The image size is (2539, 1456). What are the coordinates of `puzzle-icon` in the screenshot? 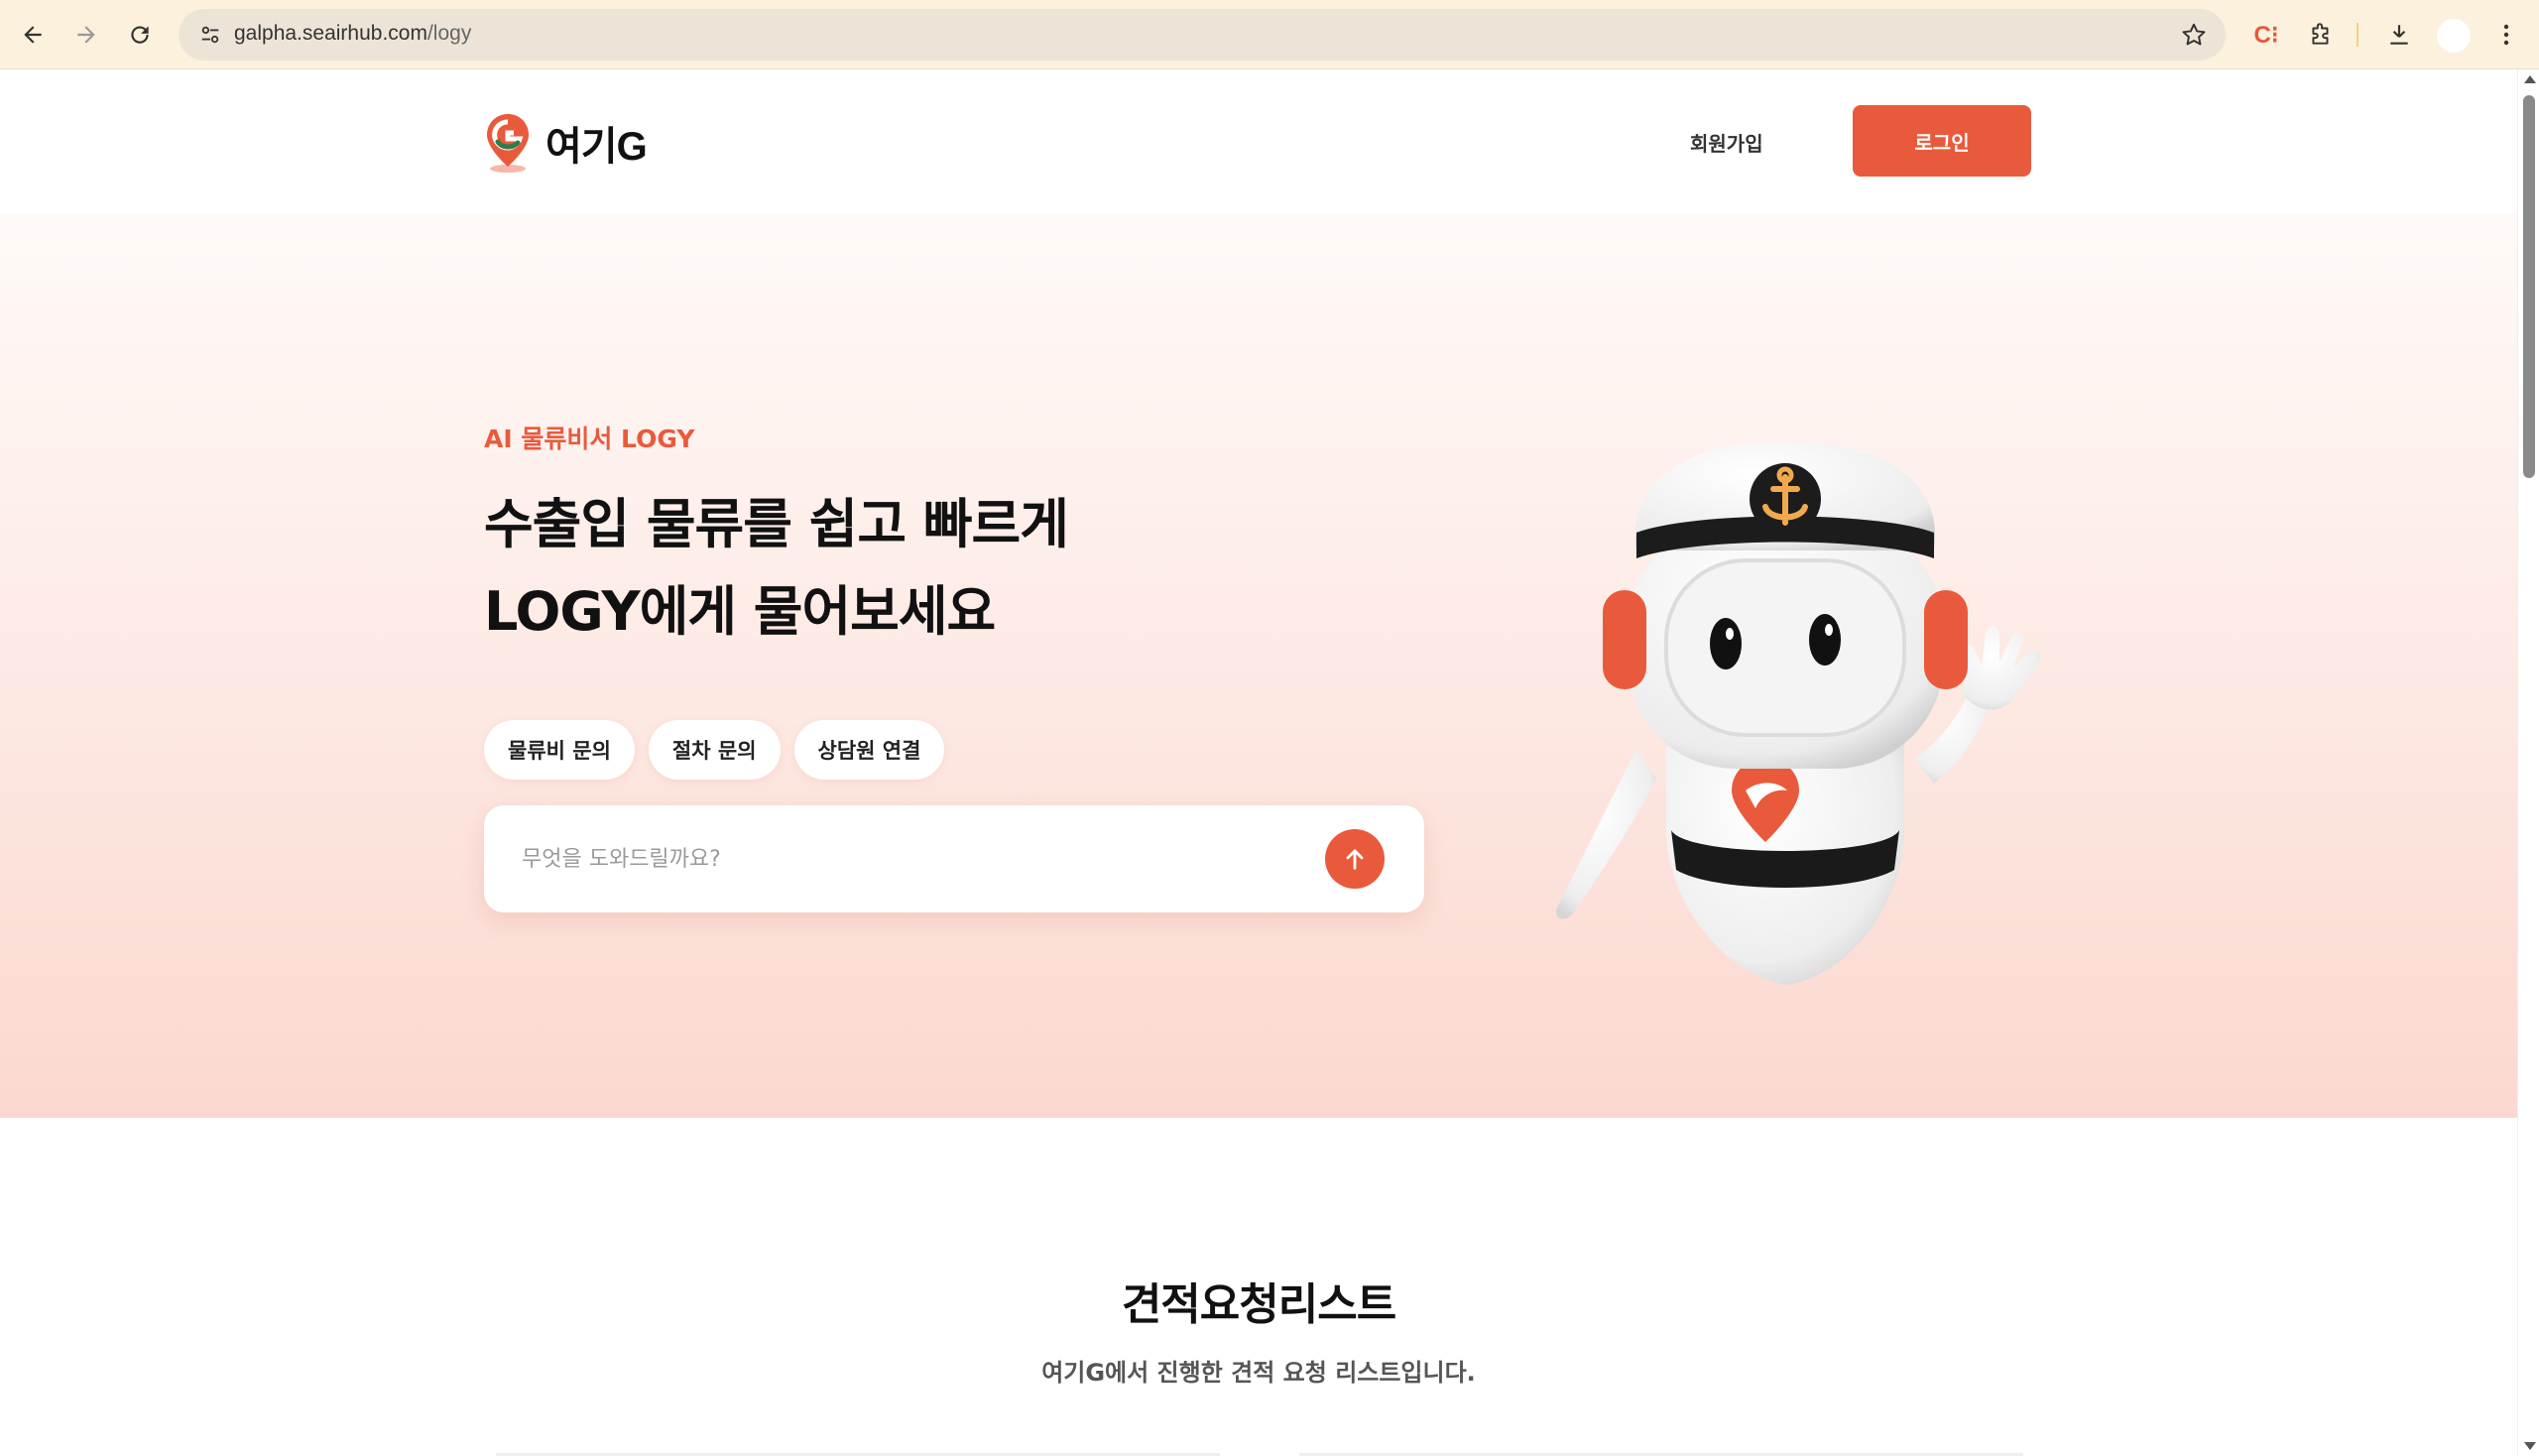 It's located at (2321, 34).